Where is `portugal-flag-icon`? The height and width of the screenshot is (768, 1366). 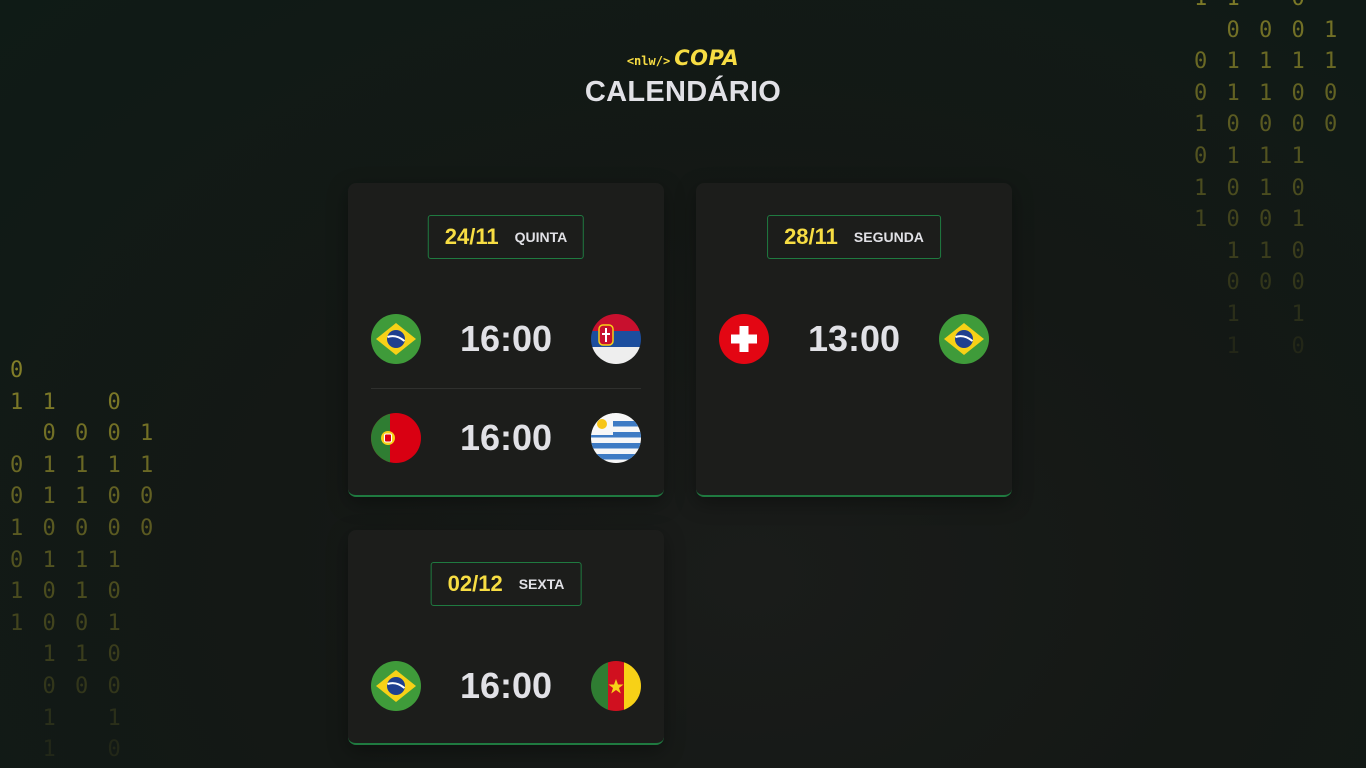 portugal-flag-icon is located at coordinates (396, 438).